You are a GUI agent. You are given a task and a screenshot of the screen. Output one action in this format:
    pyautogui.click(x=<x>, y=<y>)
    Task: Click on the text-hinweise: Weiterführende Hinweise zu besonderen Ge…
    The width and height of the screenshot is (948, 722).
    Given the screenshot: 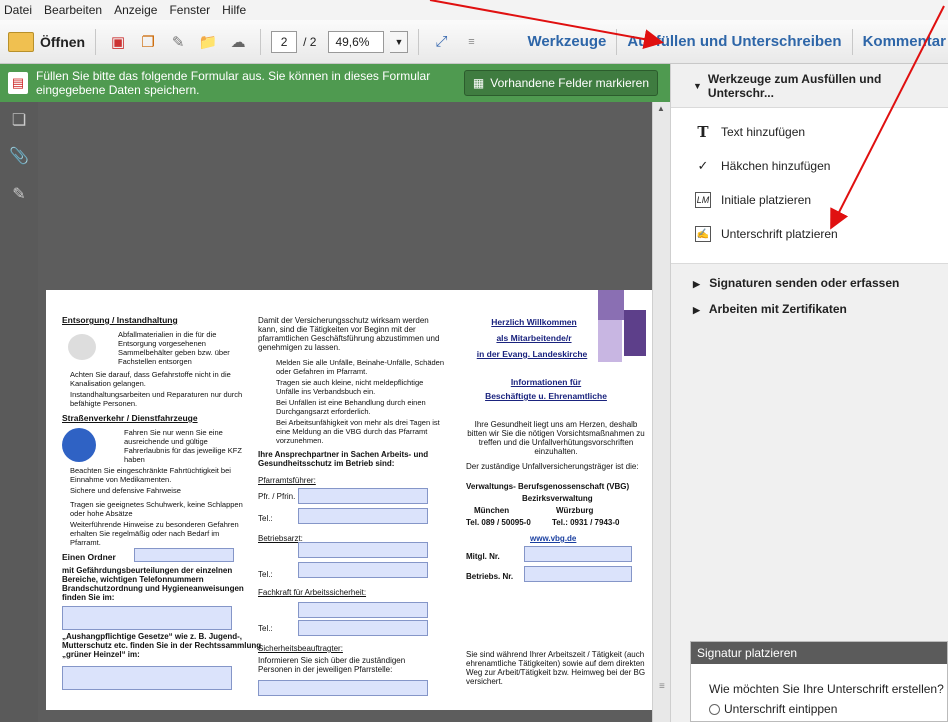 What is the action you would take?
    pyautogui.click(x=154, y=533)
    